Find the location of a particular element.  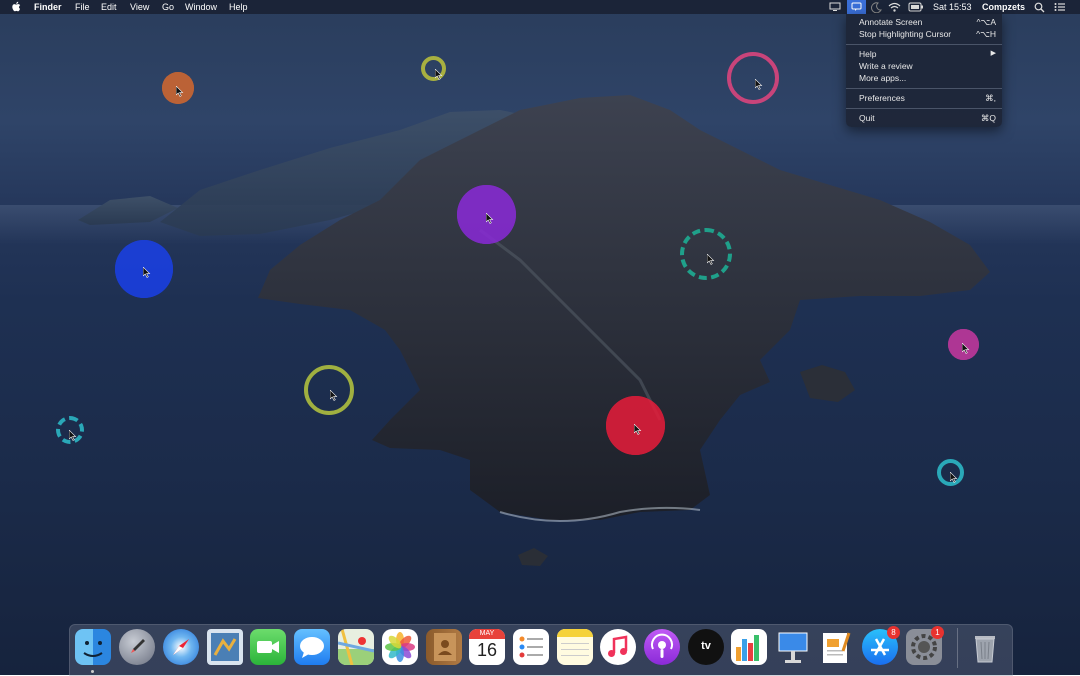

rocket-icon is located at coordinates (138, 646).